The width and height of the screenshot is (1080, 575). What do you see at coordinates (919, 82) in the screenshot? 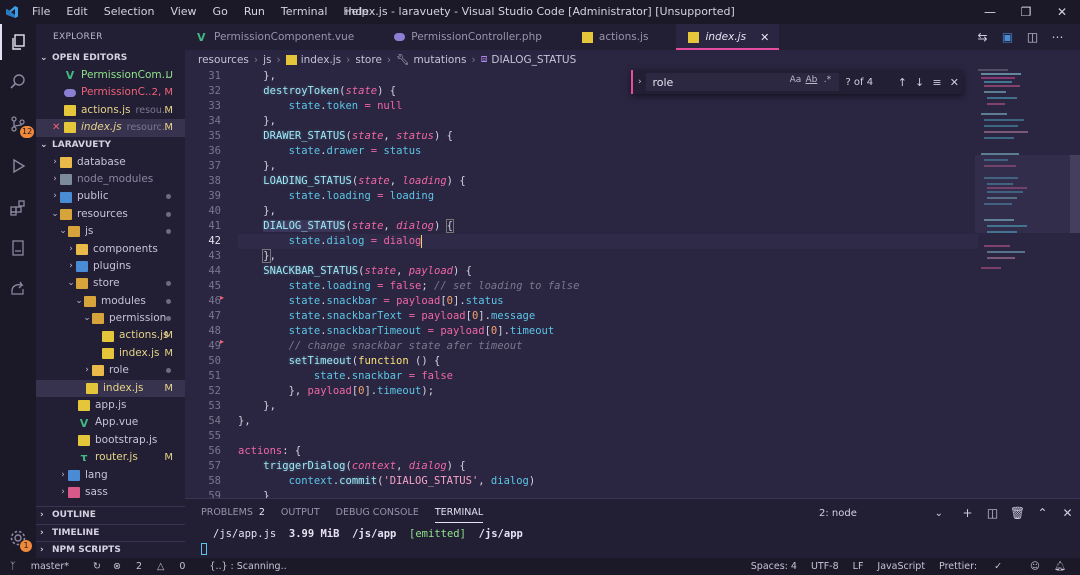
I see `arrow-down-icon: ↓` at bounding box center [919, 82].